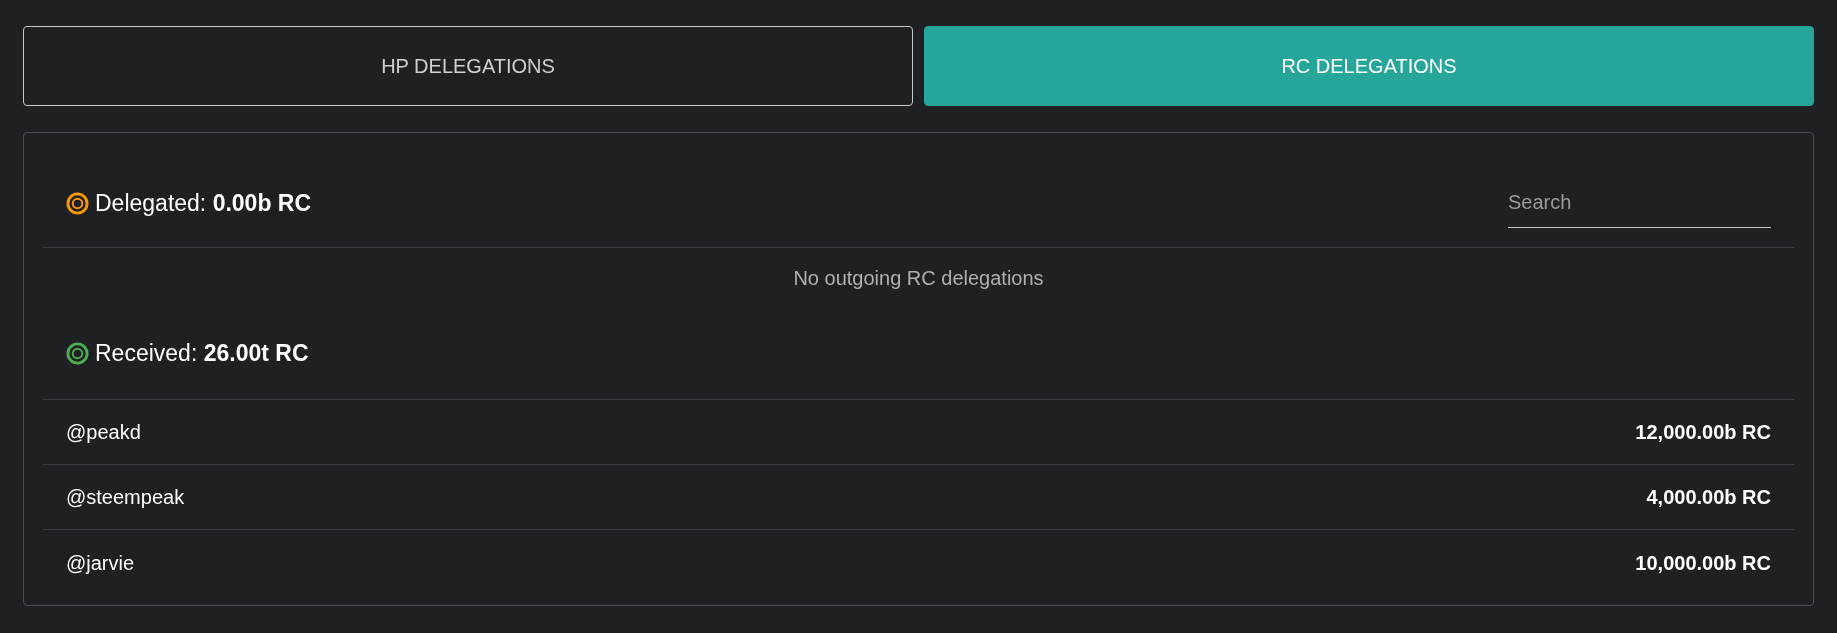 The image size is (1837, 633). Describe the element at coordinates (1703, 432) in the screenshot. I see `amount: 12,000.00b RC` at that location.